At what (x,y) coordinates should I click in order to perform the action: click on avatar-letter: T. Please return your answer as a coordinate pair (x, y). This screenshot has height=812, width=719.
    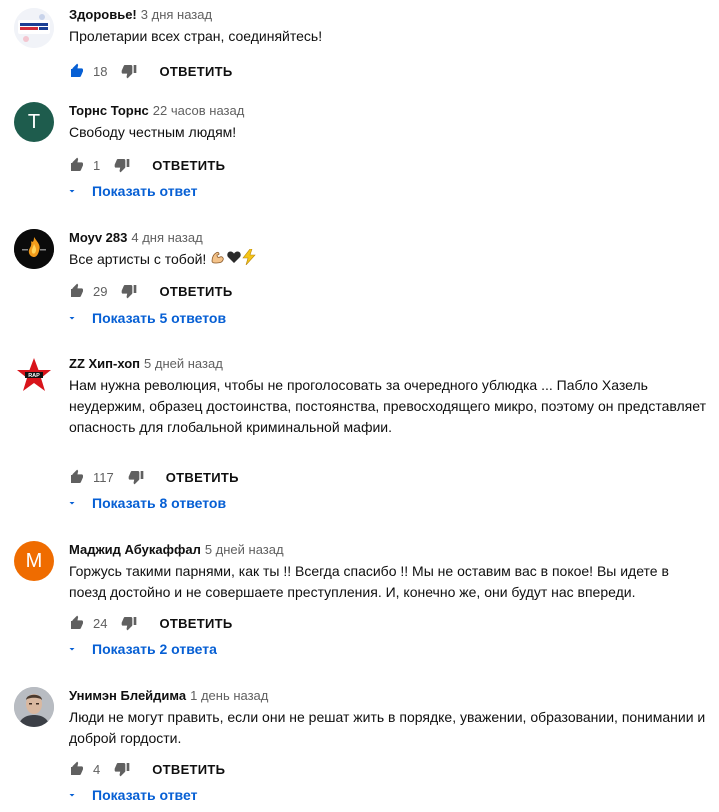
    Looking at the image, I should click on (34, 121).